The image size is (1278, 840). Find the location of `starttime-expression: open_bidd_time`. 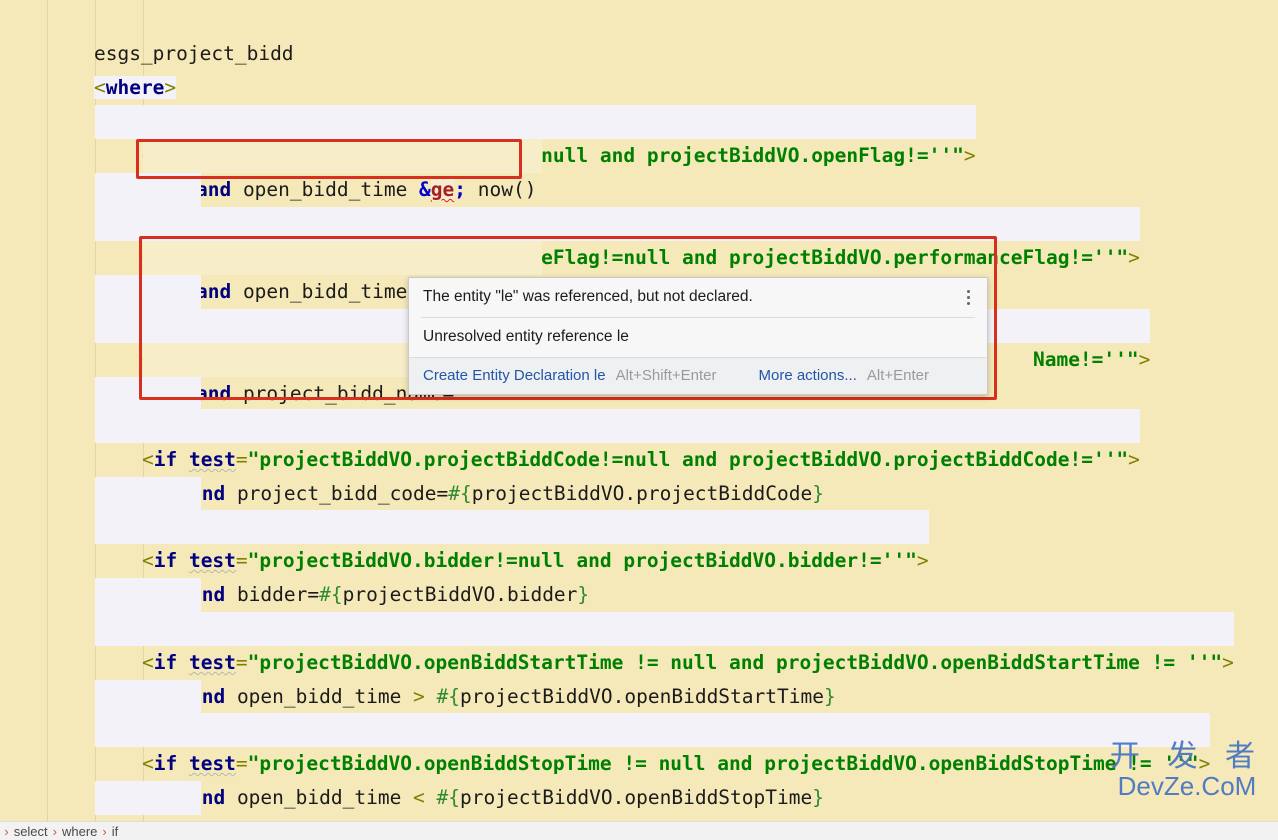

starttime-expression: open_bidd_time is located at coordinates (319, 696).